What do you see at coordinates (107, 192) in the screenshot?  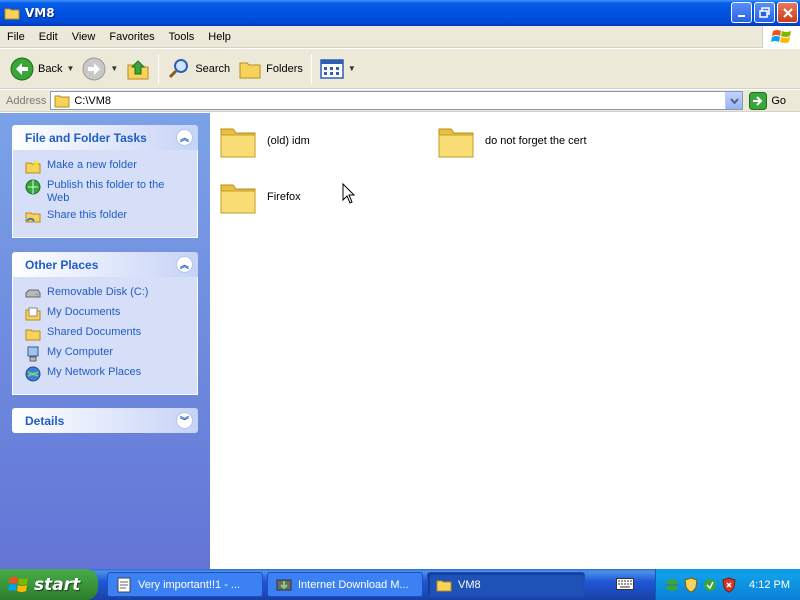 I see `task-publish-to-web: Publish this folder to the Web` at bounding box center [107, 192].